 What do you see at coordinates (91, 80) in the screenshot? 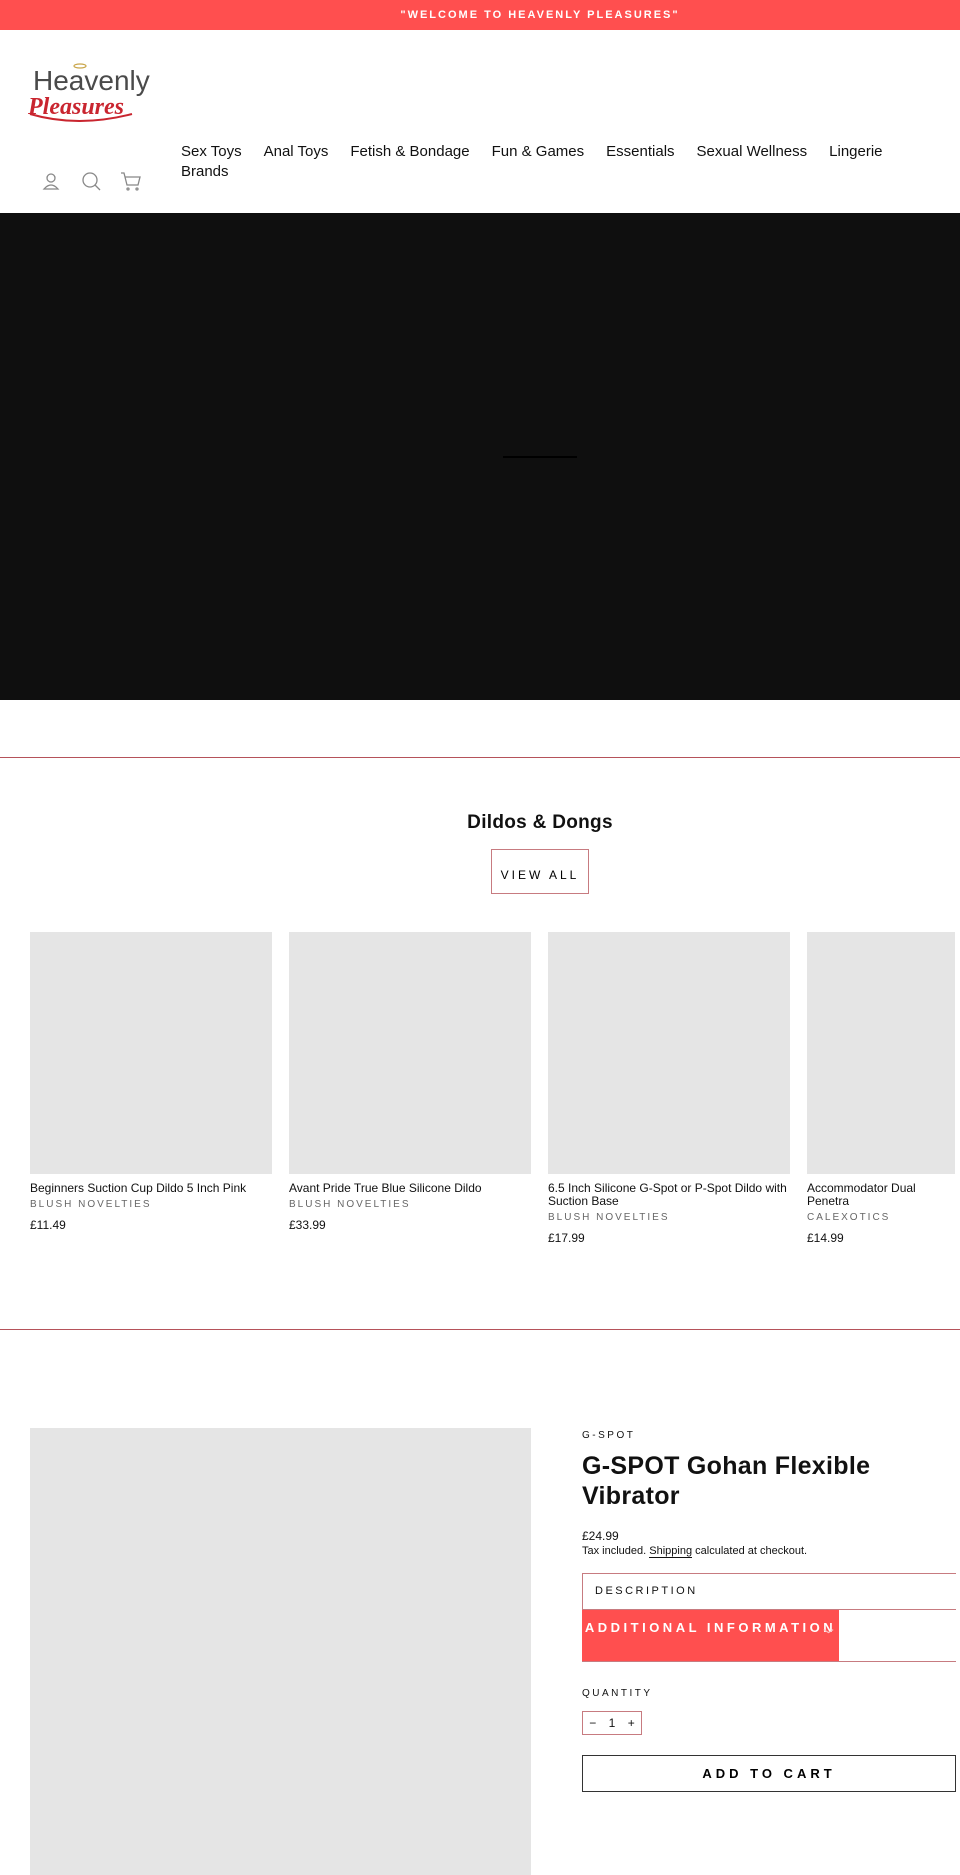
I see `logo-line1: Heavenly` at bounding box center [91, 80].